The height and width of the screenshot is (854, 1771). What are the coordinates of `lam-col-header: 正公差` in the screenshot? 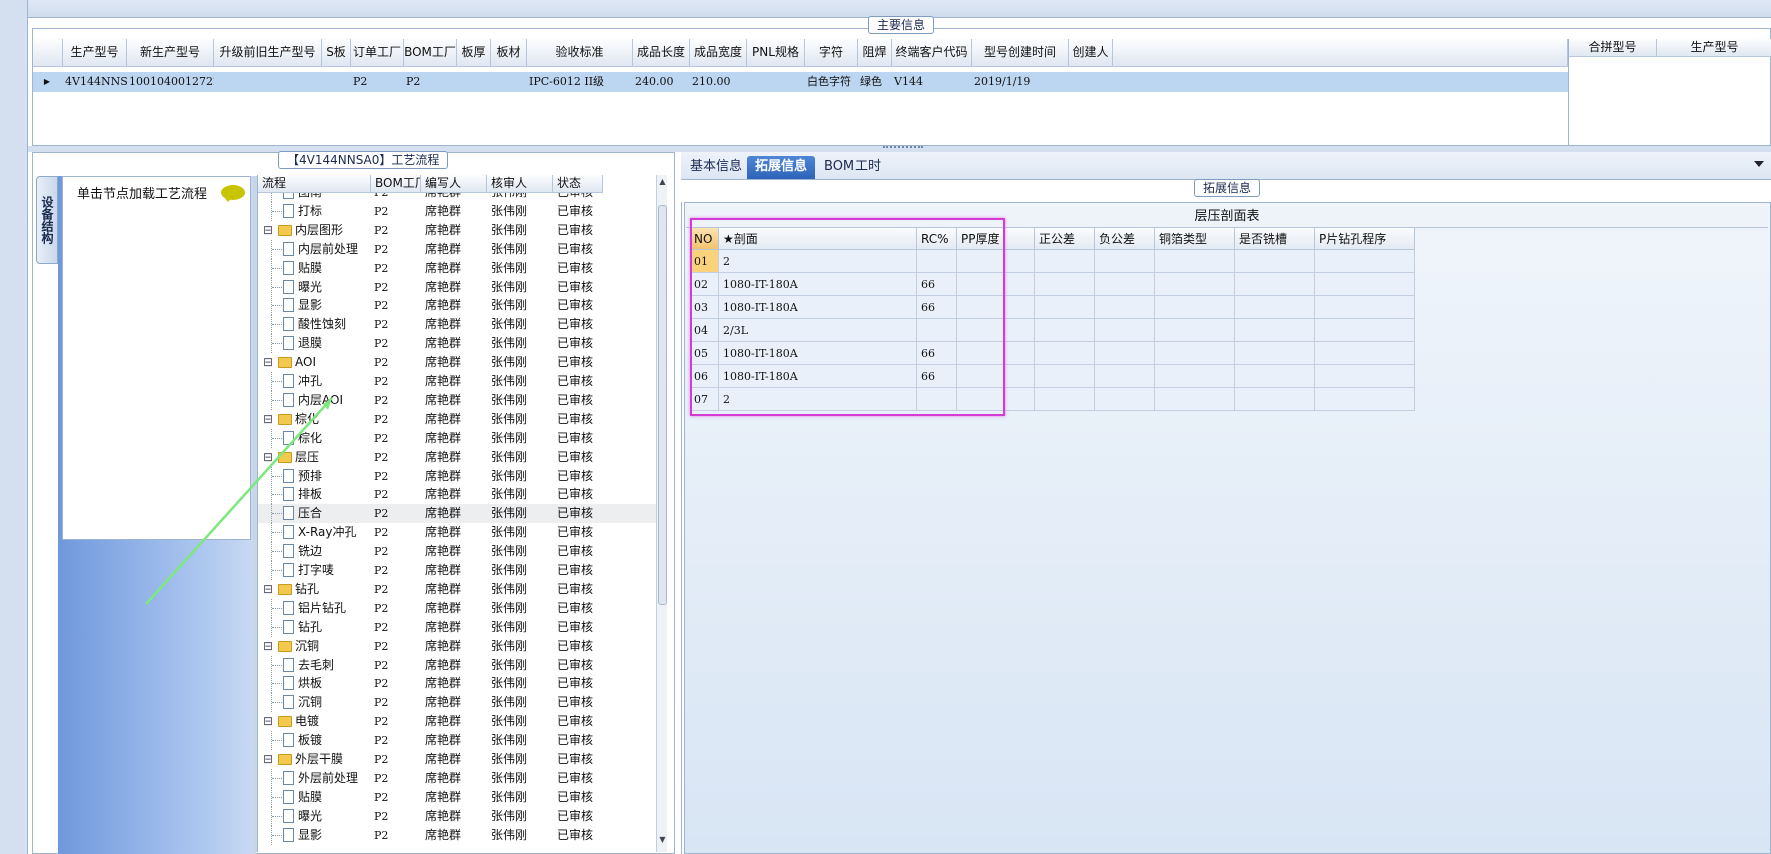 It's located at (1065, 239).